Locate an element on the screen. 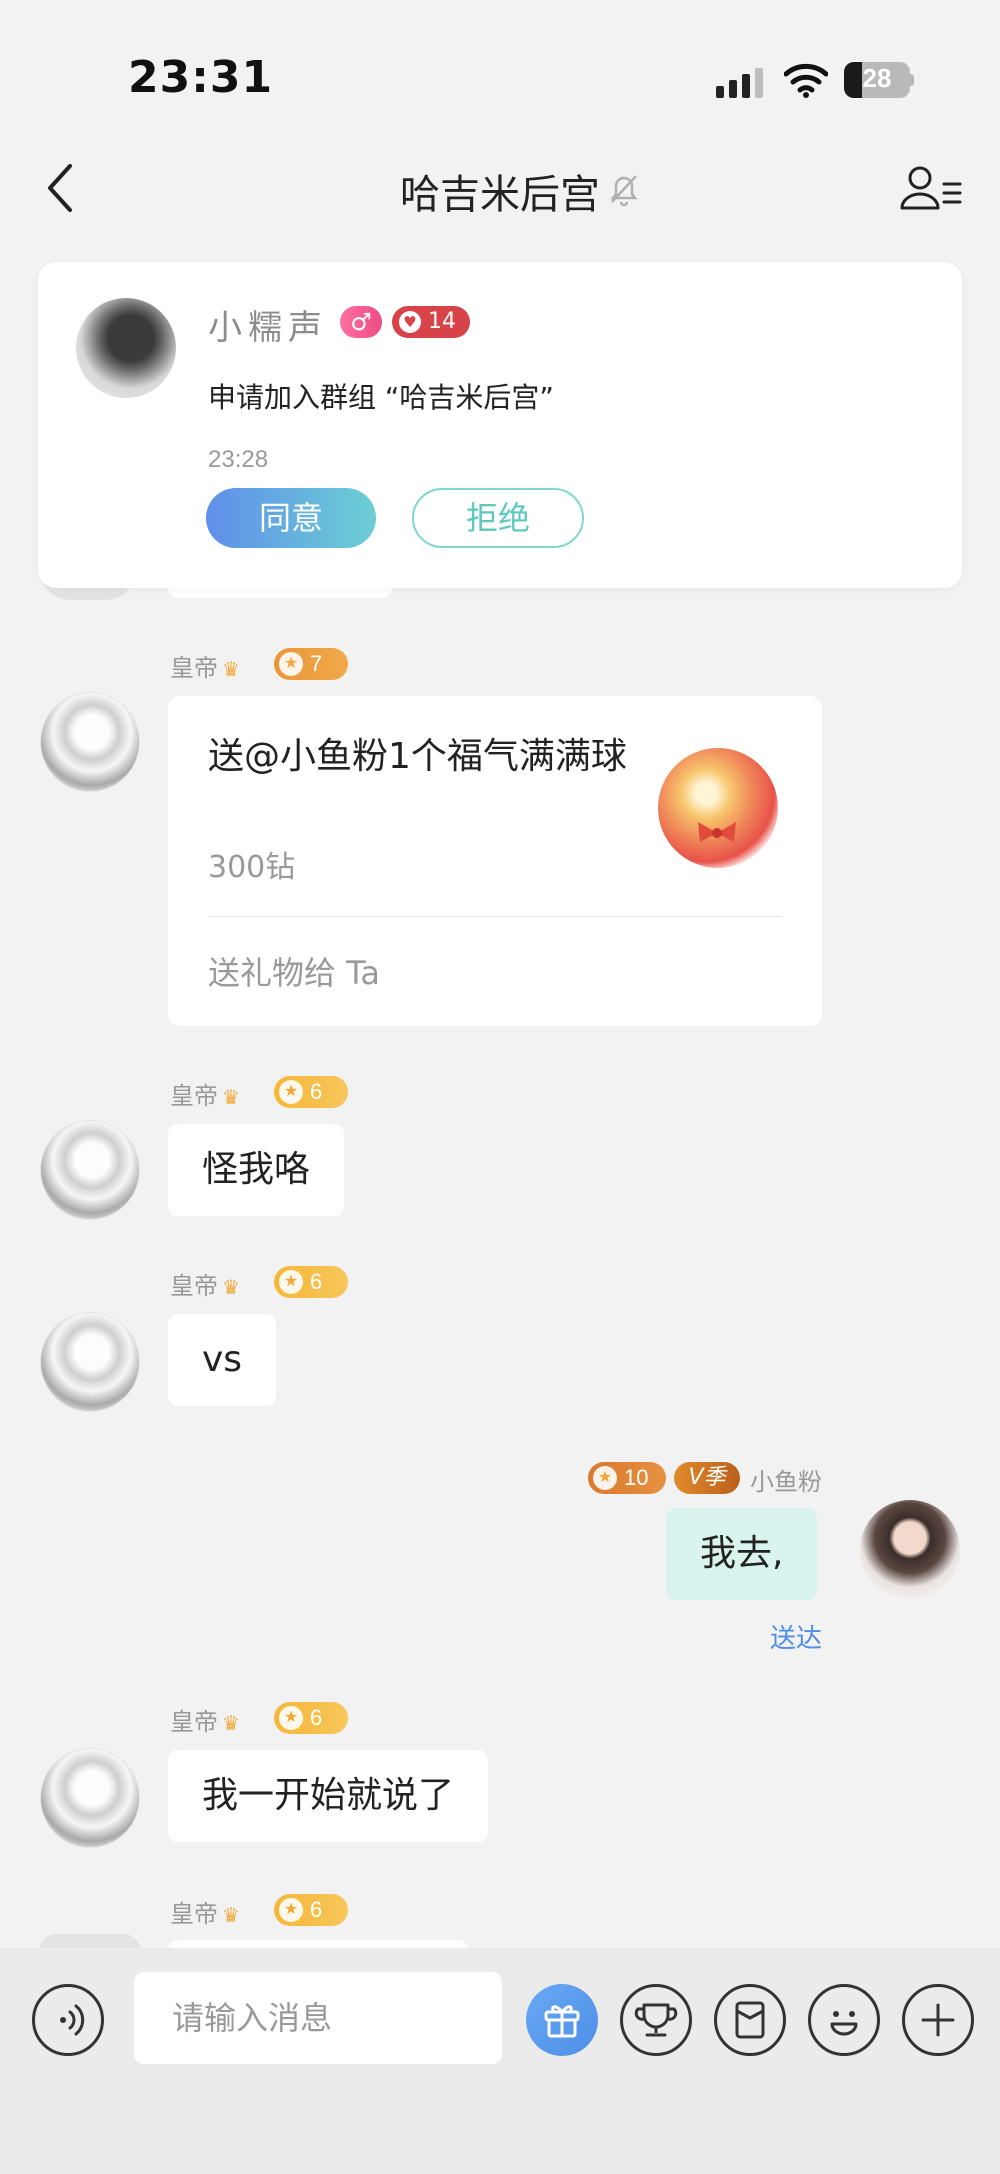 The width and height of the screenshot is (1000, 2174). send-gift-link: 送礼物给 Ta is located at coordinates (294, 971).